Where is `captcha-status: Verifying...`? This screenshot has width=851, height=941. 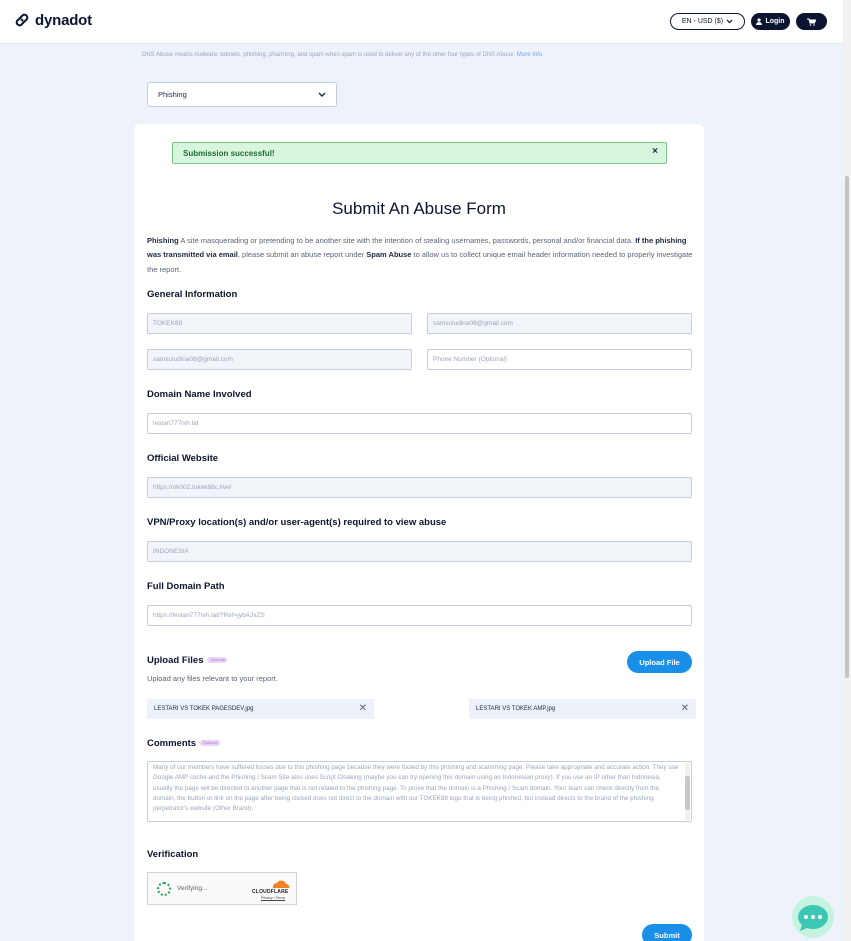 captcha-status: Verifying... is located at coordinates (192, 888).